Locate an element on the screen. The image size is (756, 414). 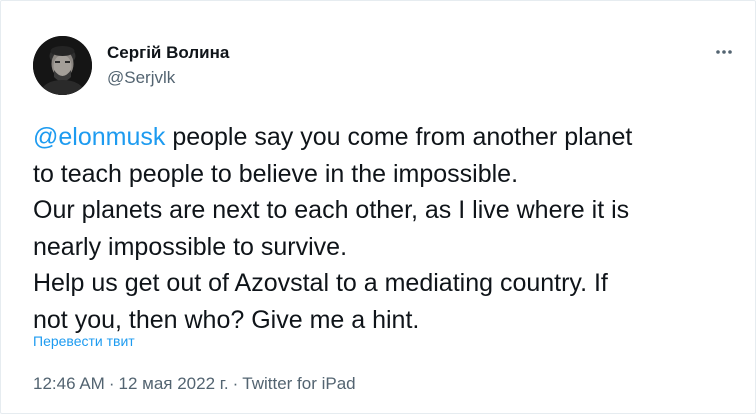
avatar-photo-icon is located at coordinates (62, 65).